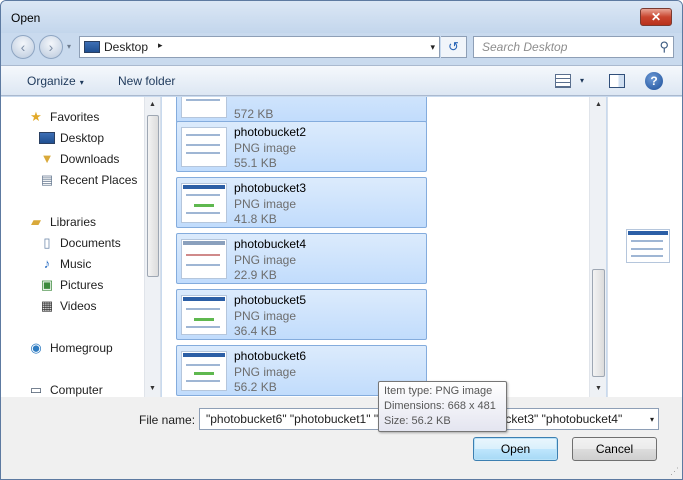  I want to click on star-icon: ★, so click(36, 116).